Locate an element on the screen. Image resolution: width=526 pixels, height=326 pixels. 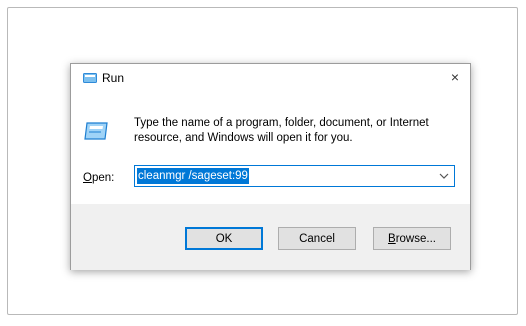
open-combobox: cleanmgr /sageset:99 is located at coordinates (294, 176).